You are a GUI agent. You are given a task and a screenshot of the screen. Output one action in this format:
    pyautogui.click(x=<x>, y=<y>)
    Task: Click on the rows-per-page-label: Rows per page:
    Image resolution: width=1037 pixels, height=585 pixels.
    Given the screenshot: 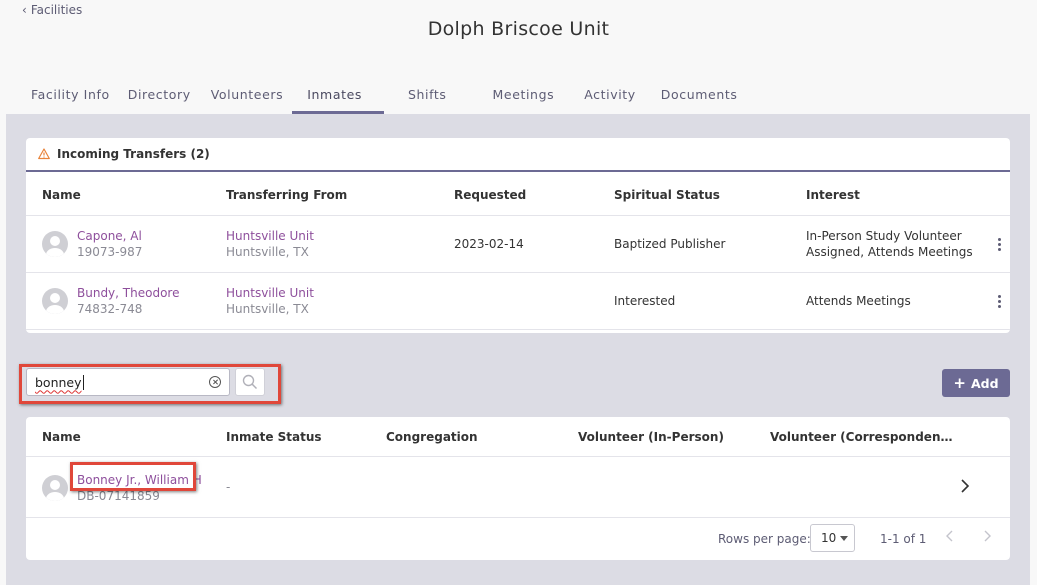 What is the action you would take?
    pyautogui.click(x=764, y=539)
    